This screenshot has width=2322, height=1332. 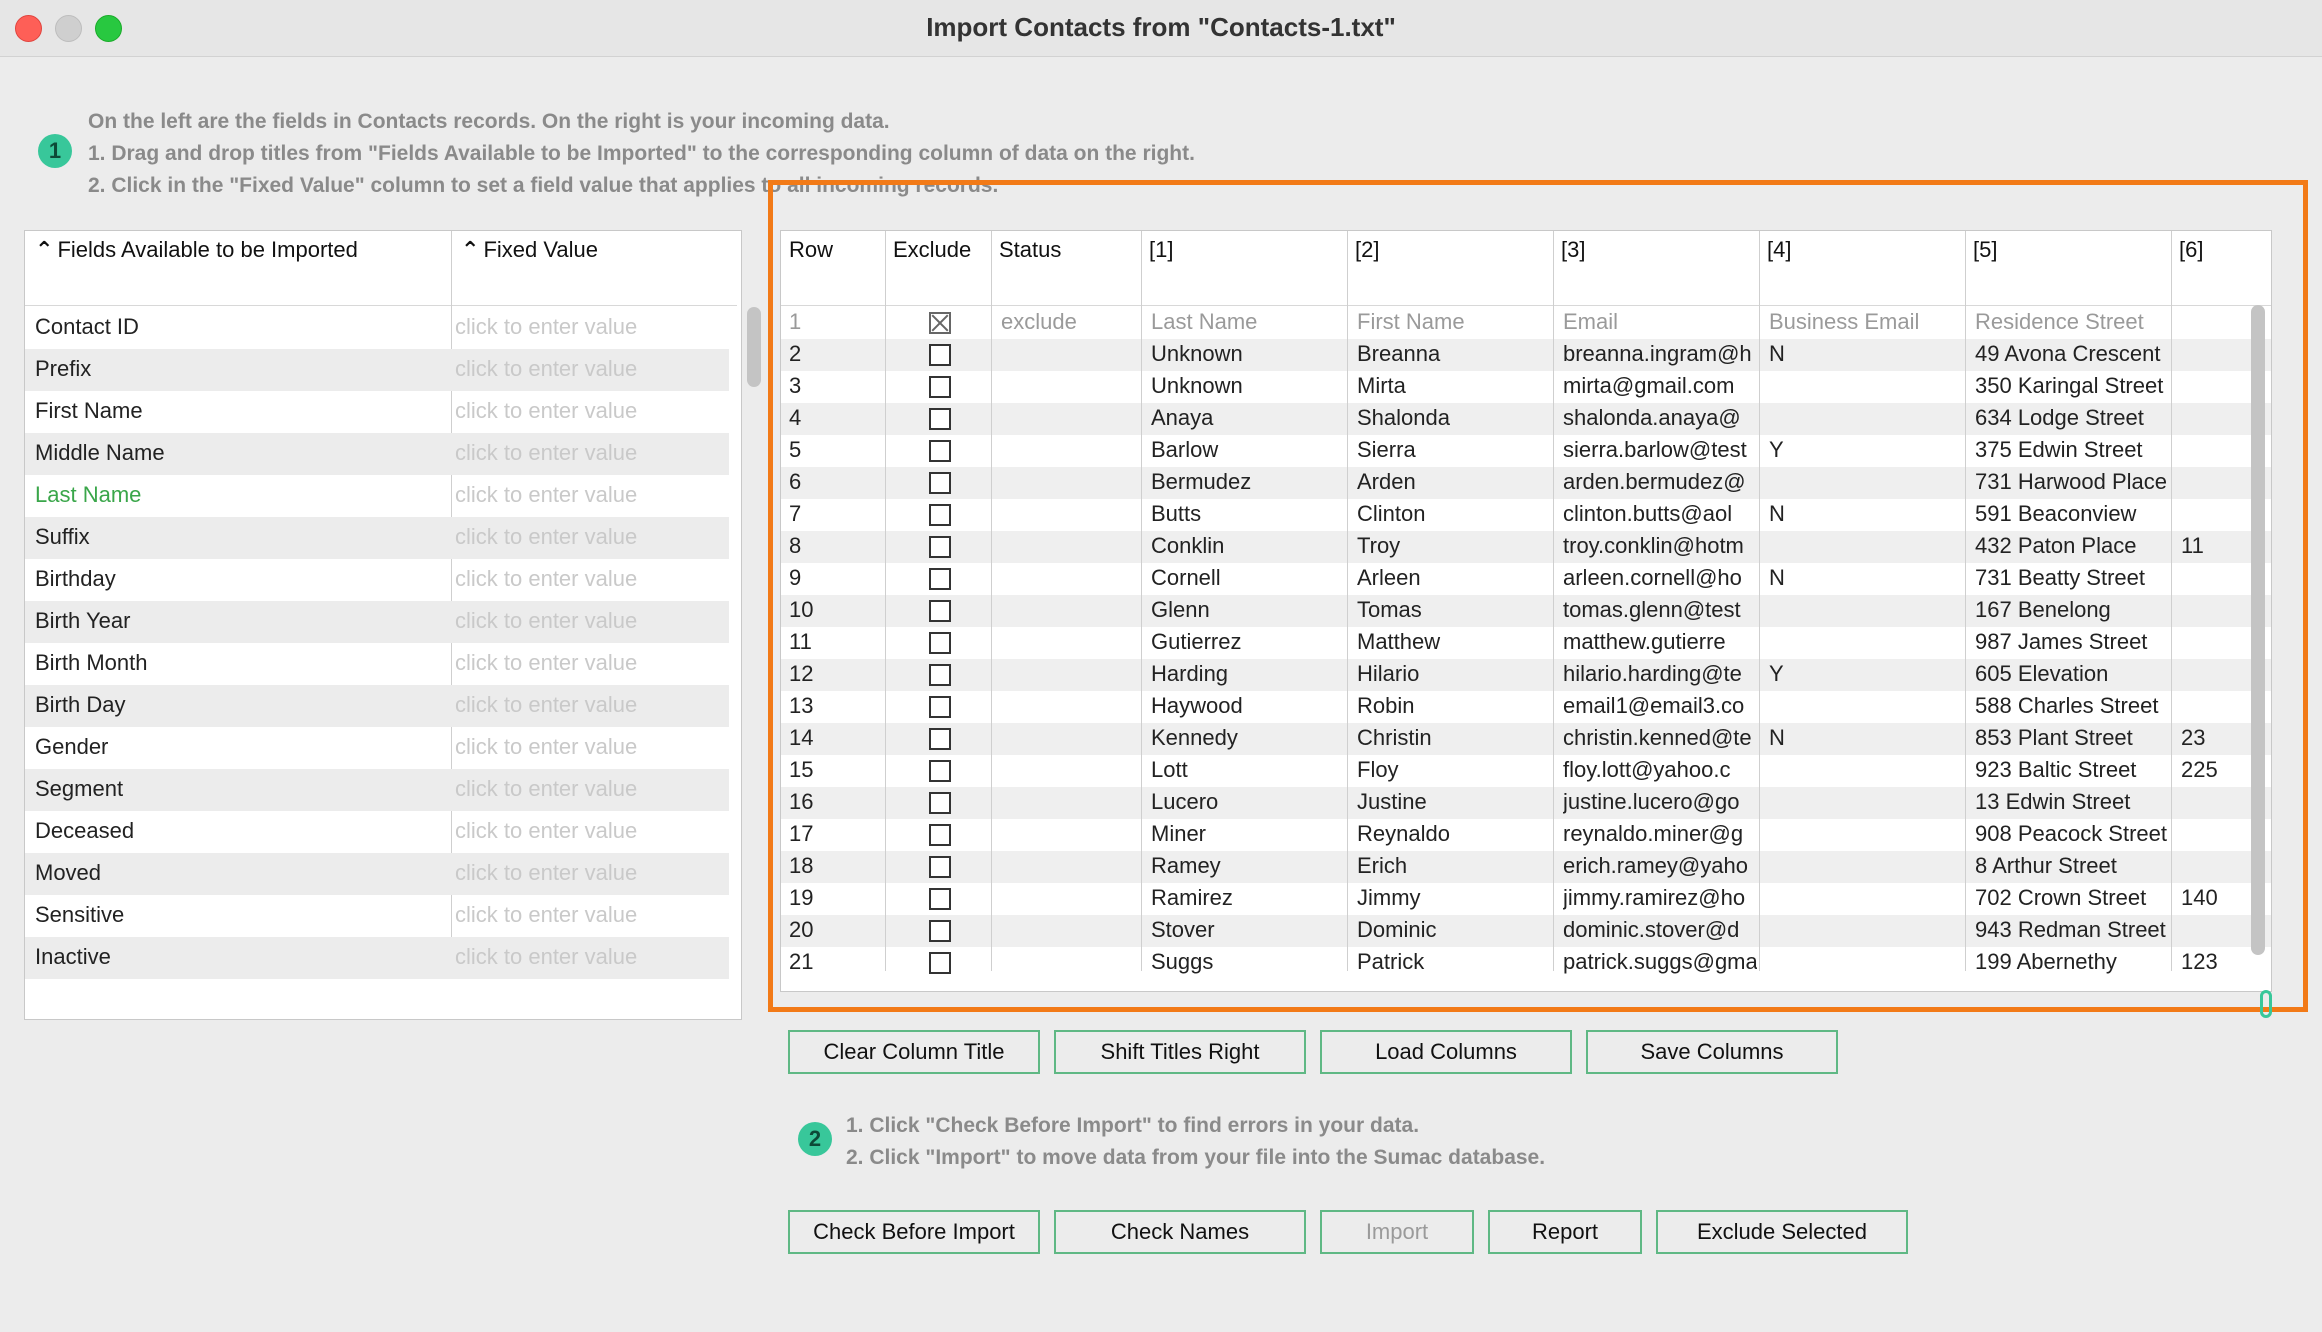 What do you see at coordinates (89, 411) in the screenshot?
I see `field-name: First Name` at bounding box center [89, 411].